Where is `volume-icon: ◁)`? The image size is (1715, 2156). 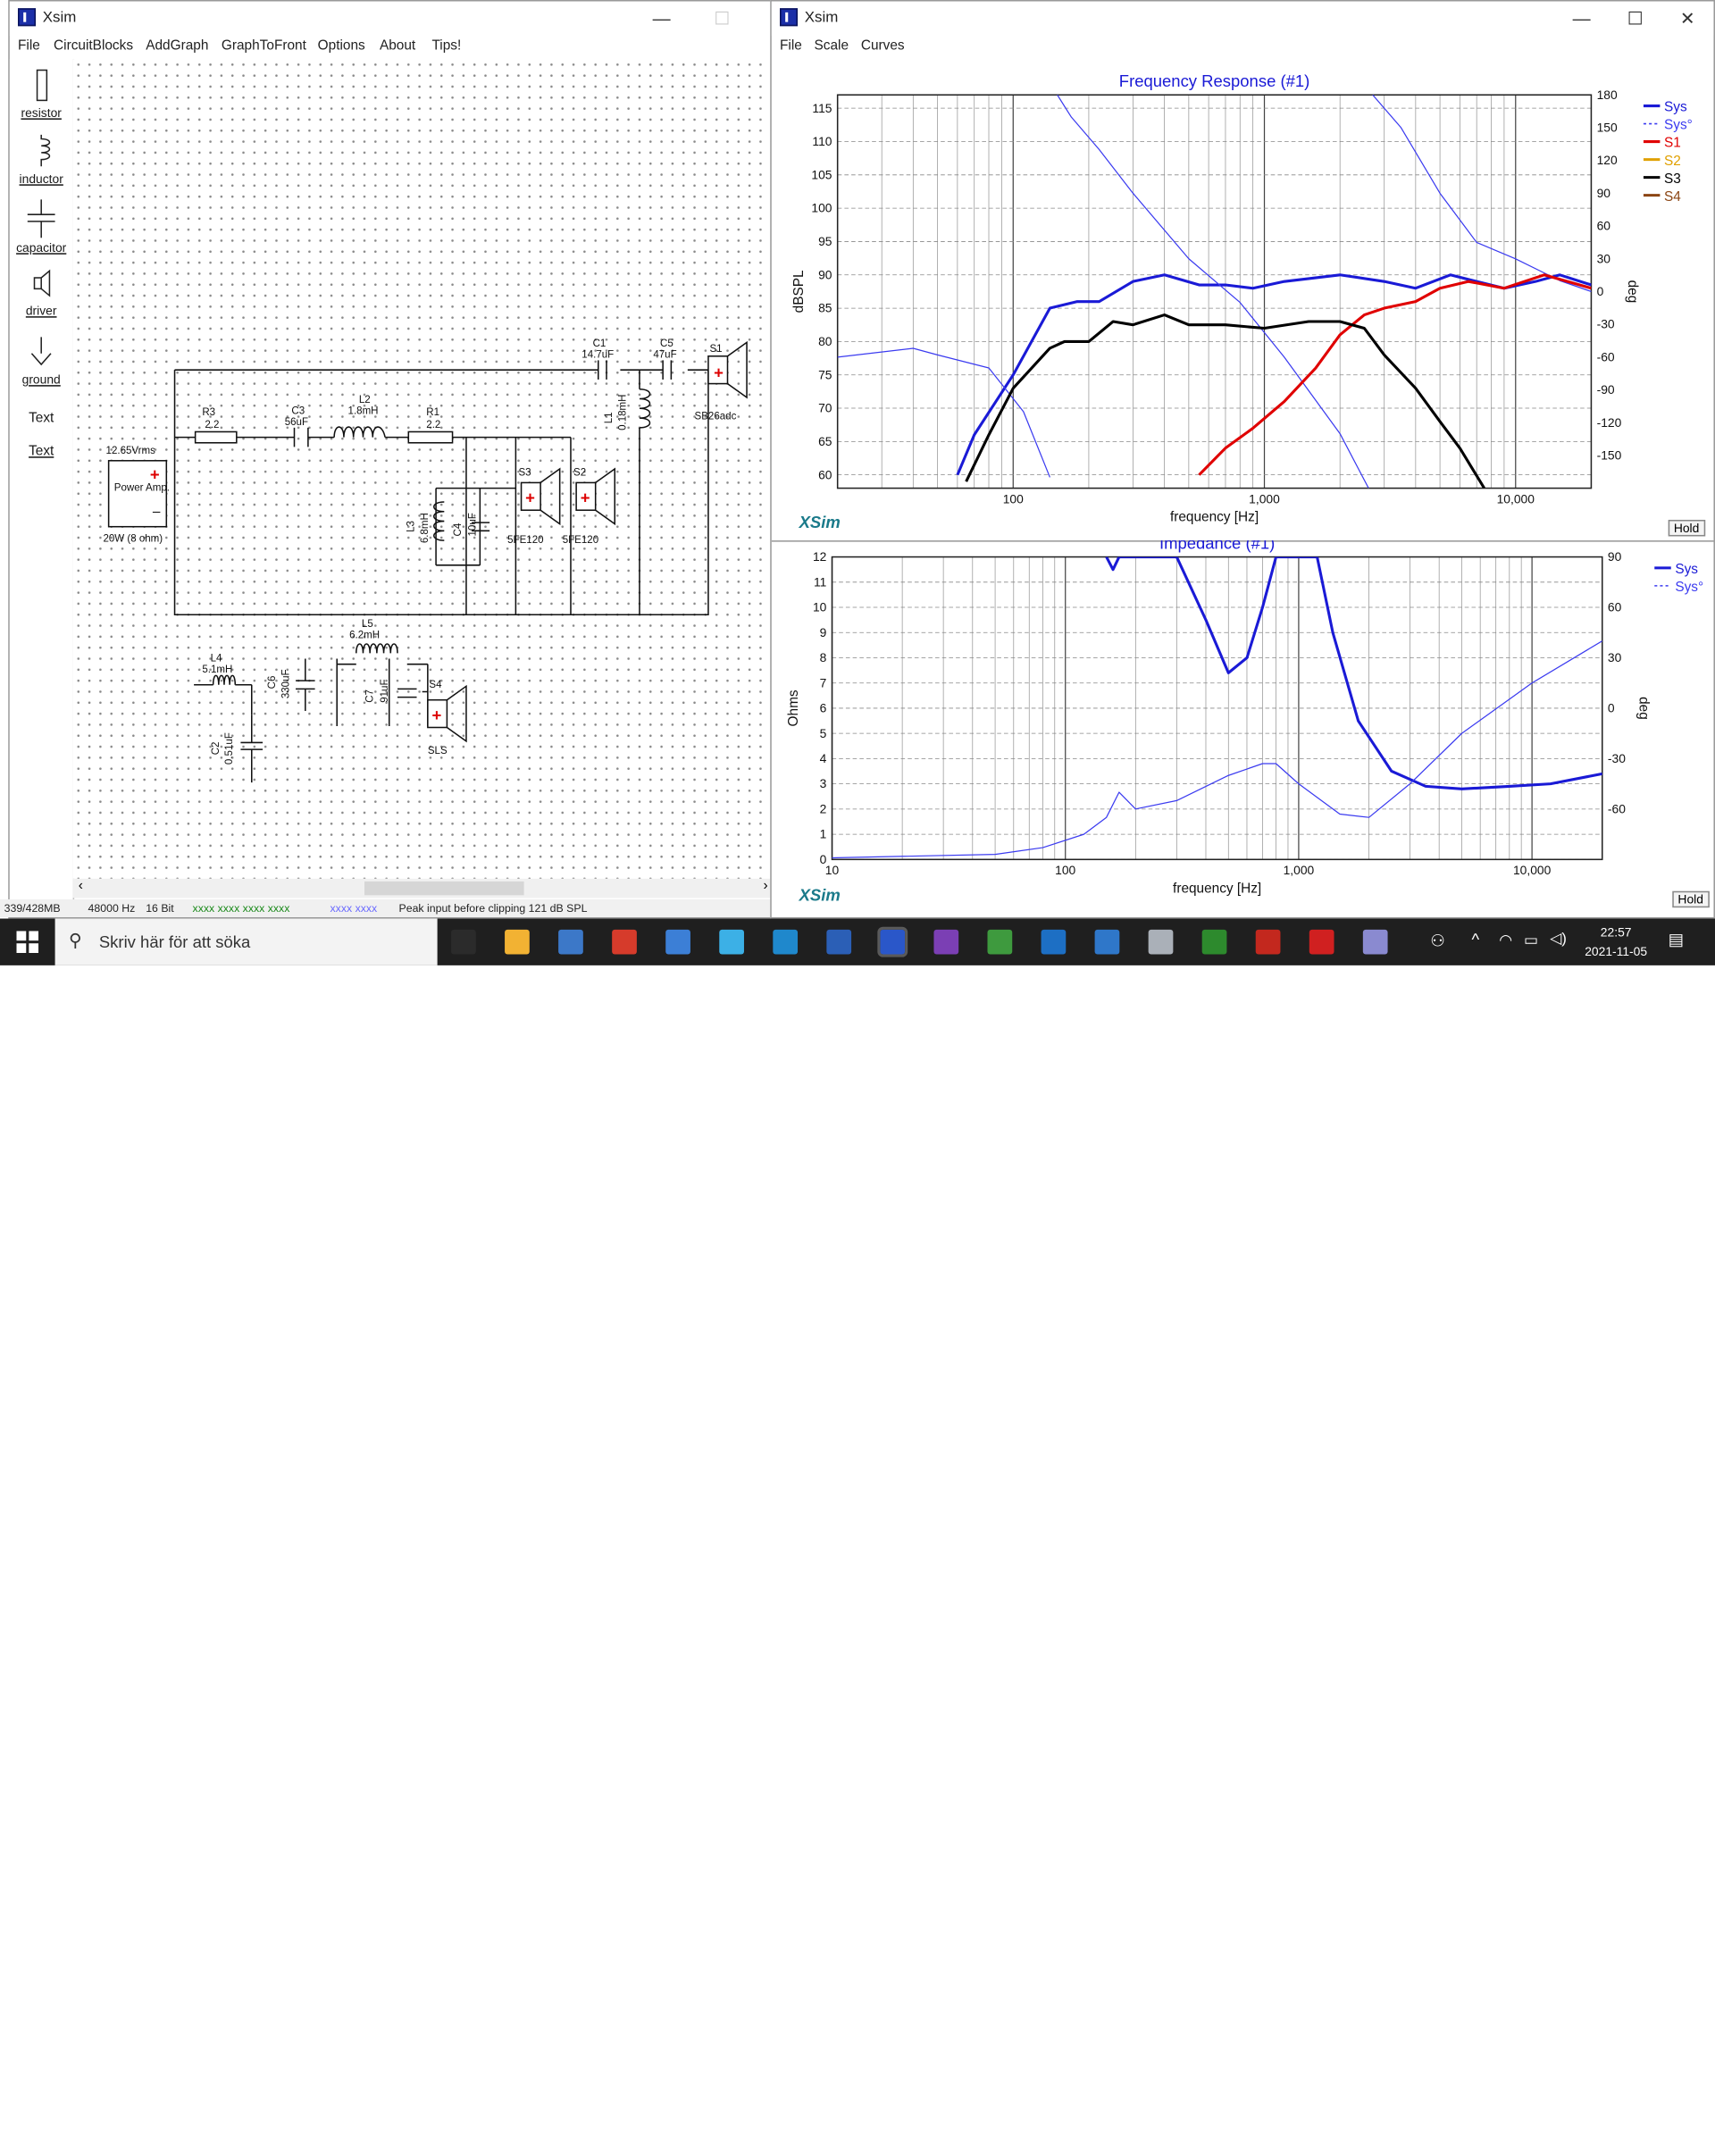
volume-icon: ◁) is located at coordinates (1558, 938).